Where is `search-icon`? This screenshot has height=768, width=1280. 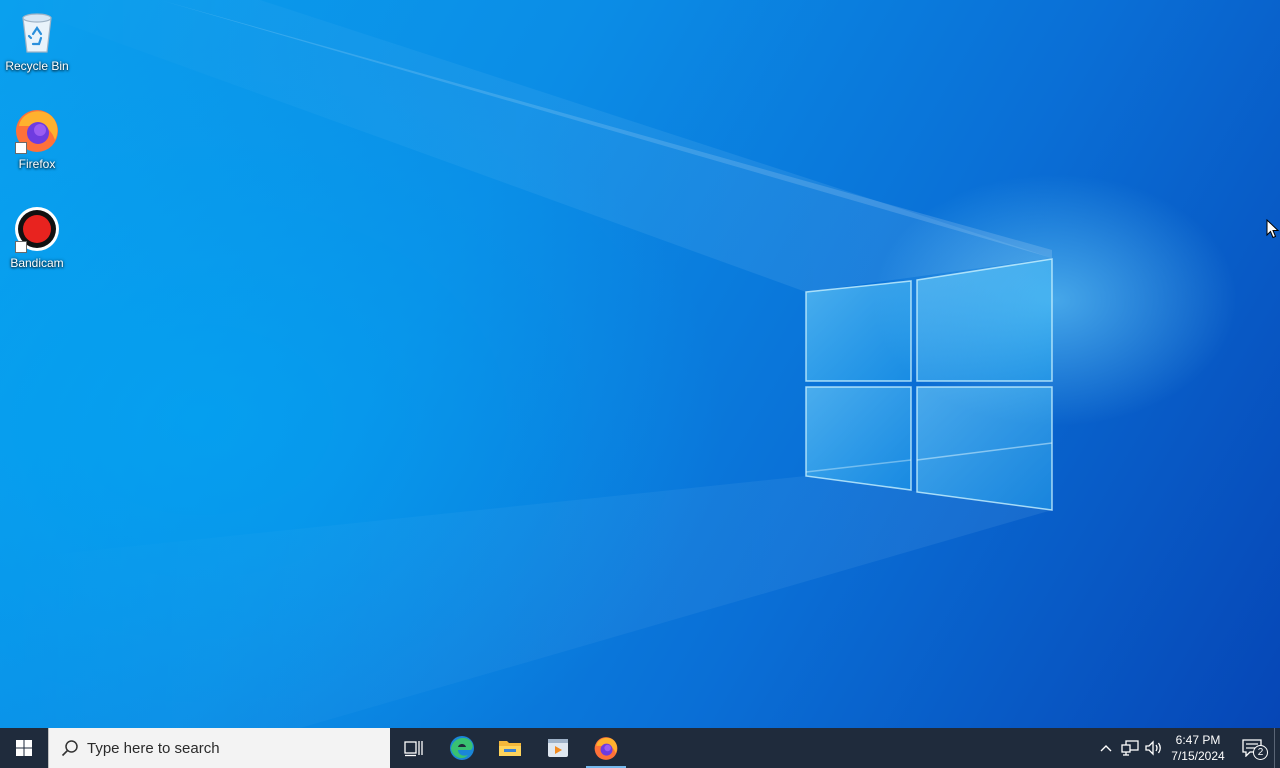
search-icon is located at coordinates (70, 748).